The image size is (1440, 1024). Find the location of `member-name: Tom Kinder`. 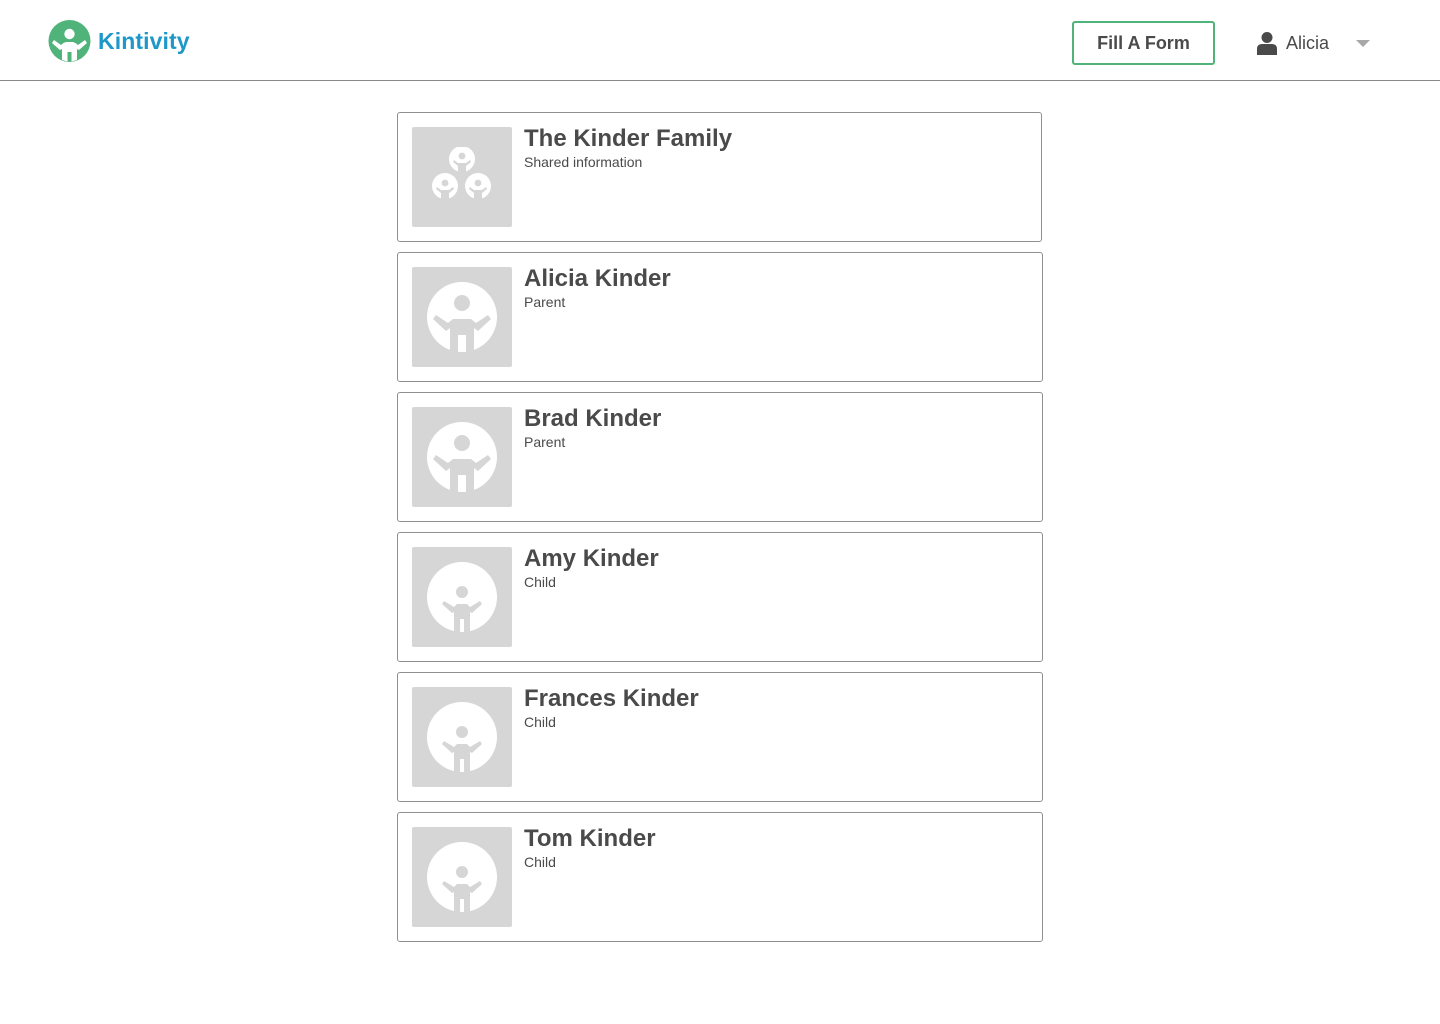

member-name: Tom Kinder is located at coordinates (590, 838).